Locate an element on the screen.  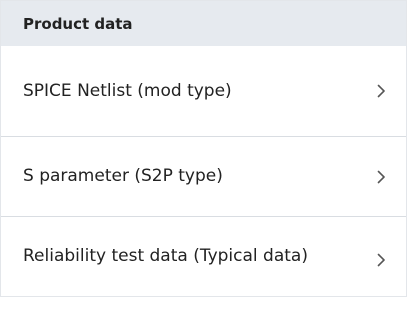
panel-title: Product data is located at coordinates (78, 23).